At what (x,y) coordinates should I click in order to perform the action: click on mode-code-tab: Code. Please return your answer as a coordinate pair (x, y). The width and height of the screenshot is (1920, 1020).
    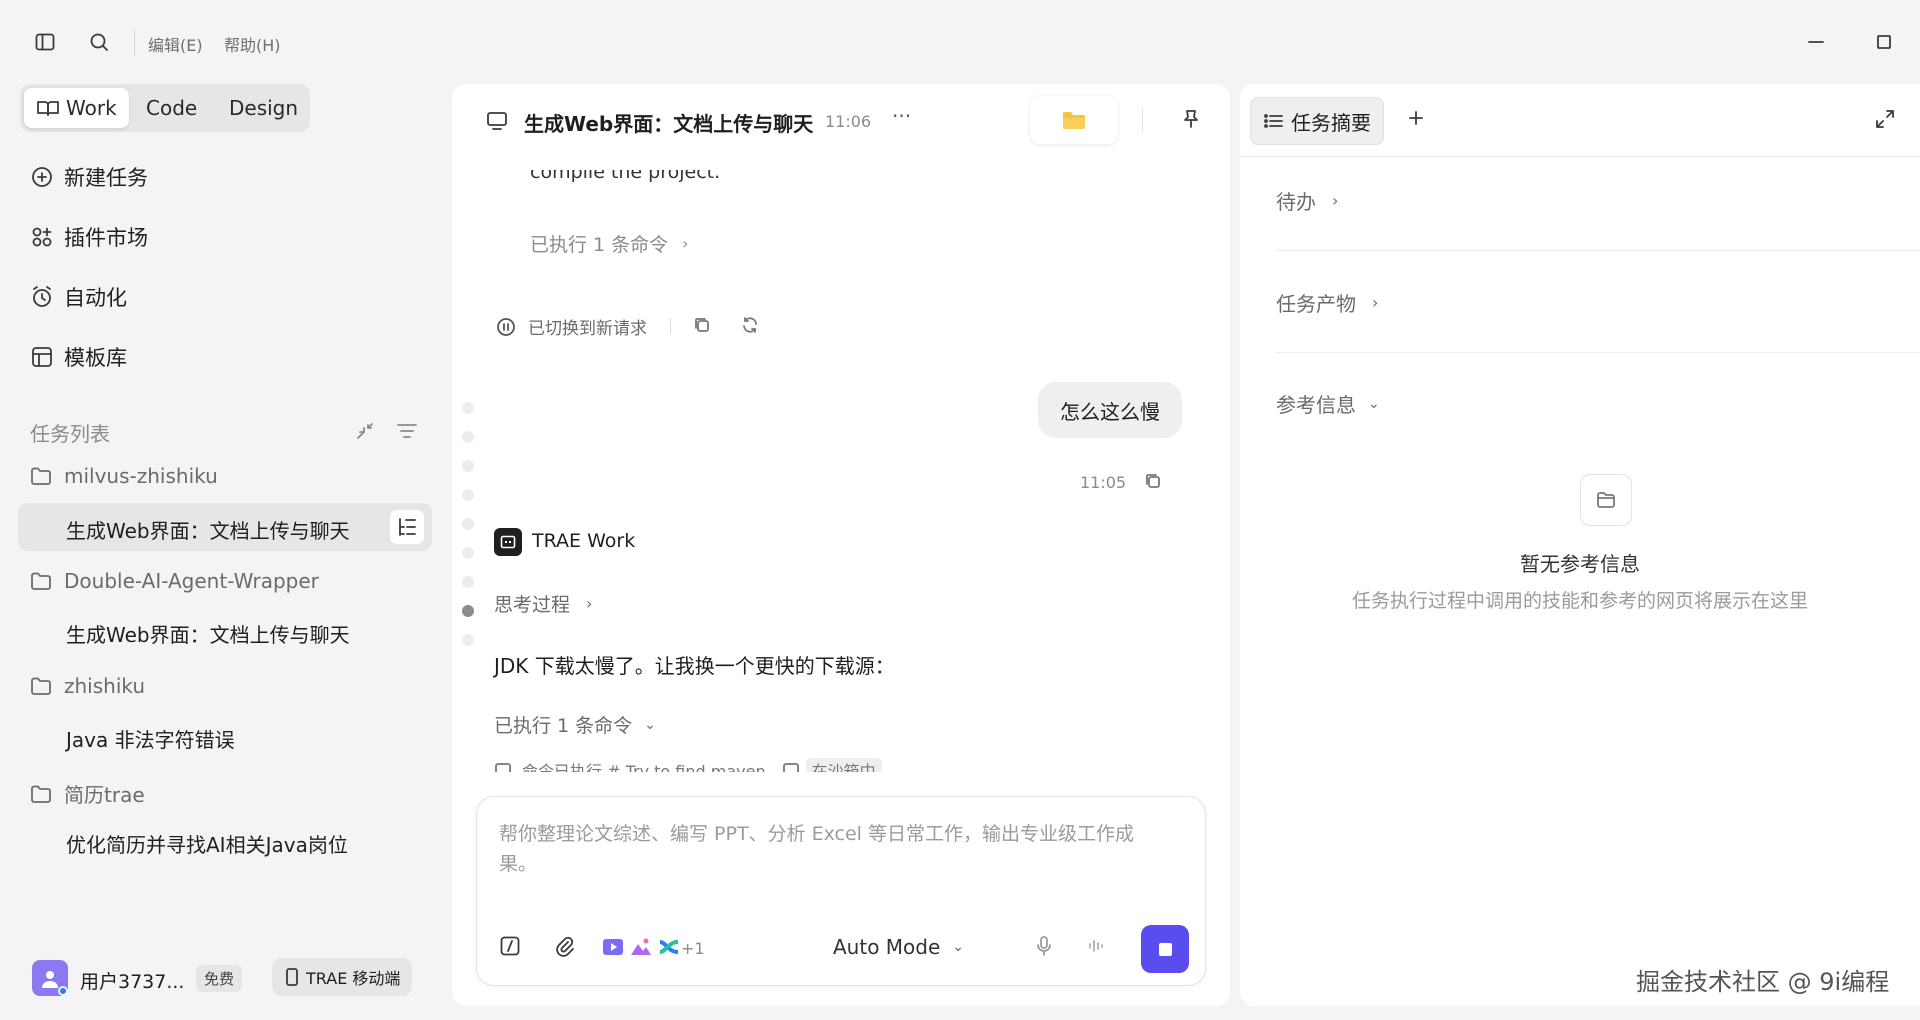
    Looking at the image, I should click on (171, 108).